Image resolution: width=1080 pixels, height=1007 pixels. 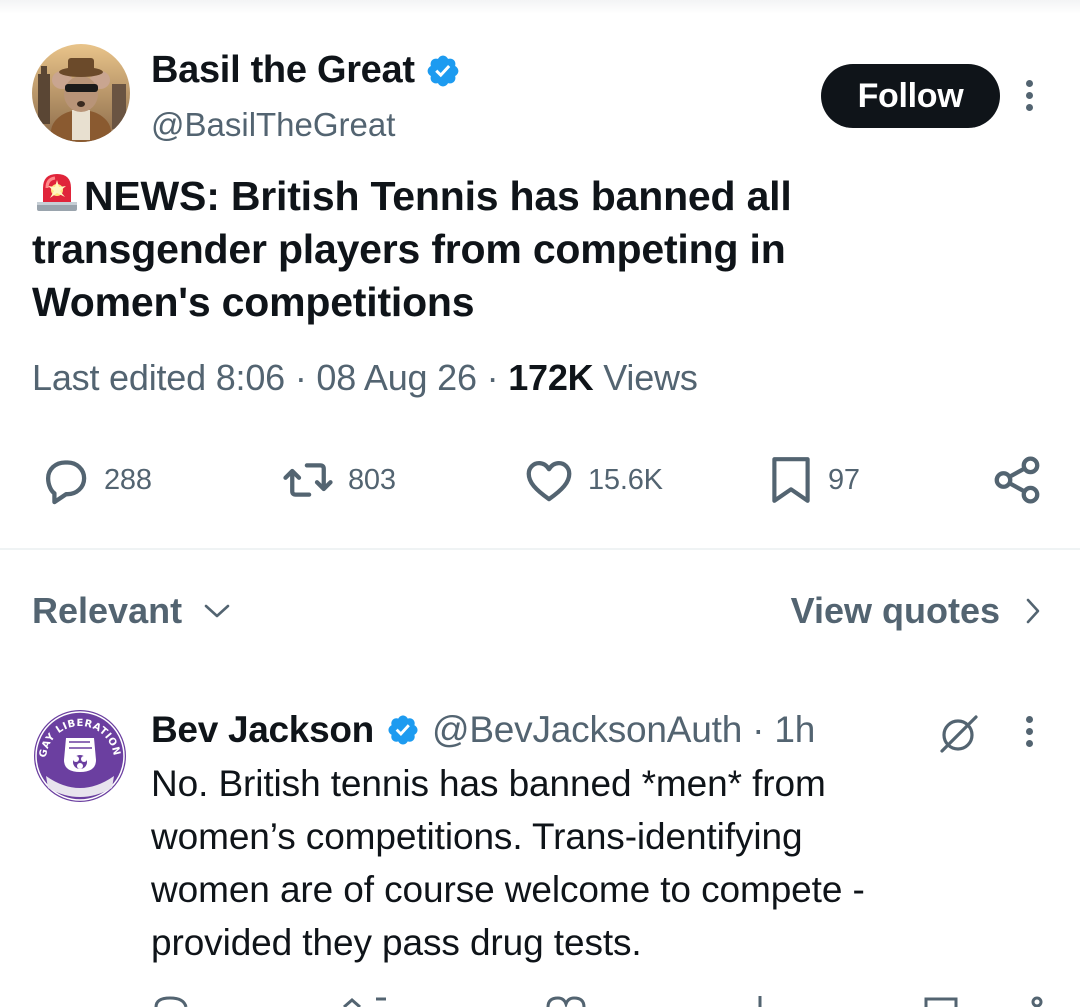 What do you see at coordinates (308, 480) in the screenshot?
I see `repost-icon` at bounding box center [308, 480].